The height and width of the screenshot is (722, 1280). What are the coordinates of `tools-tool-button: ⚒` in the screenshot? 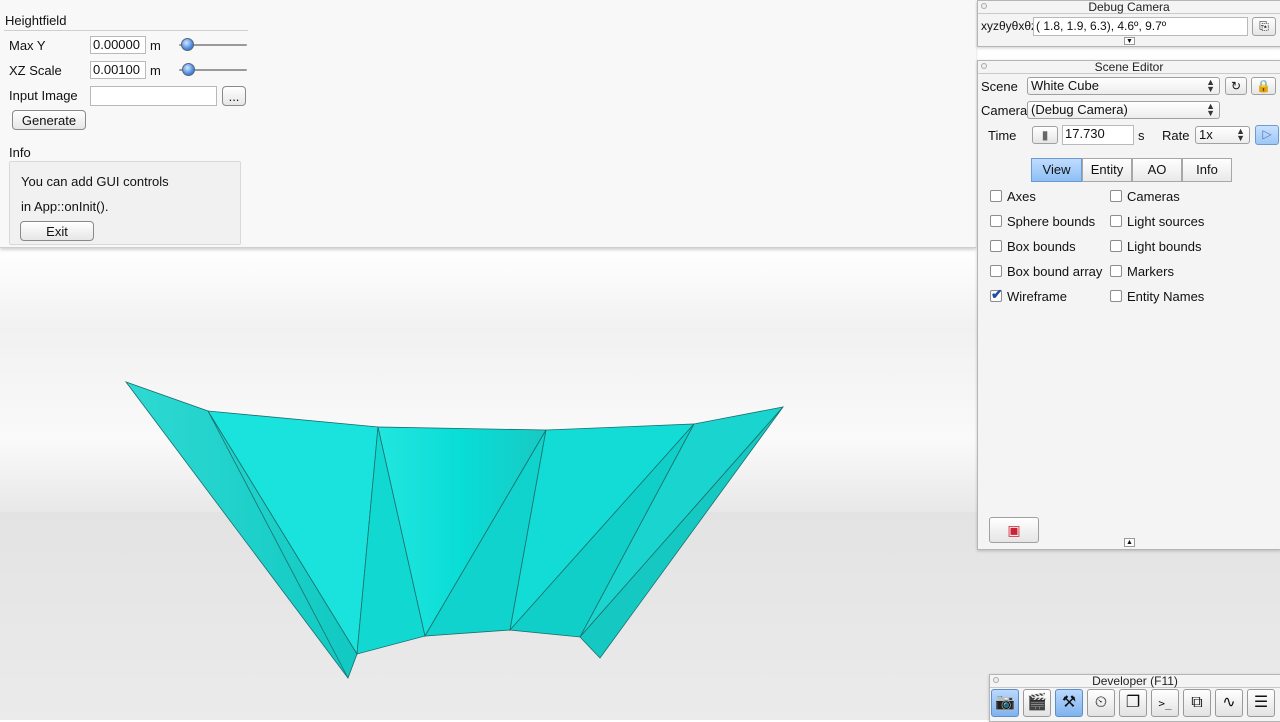 It's located at (1069, 703).